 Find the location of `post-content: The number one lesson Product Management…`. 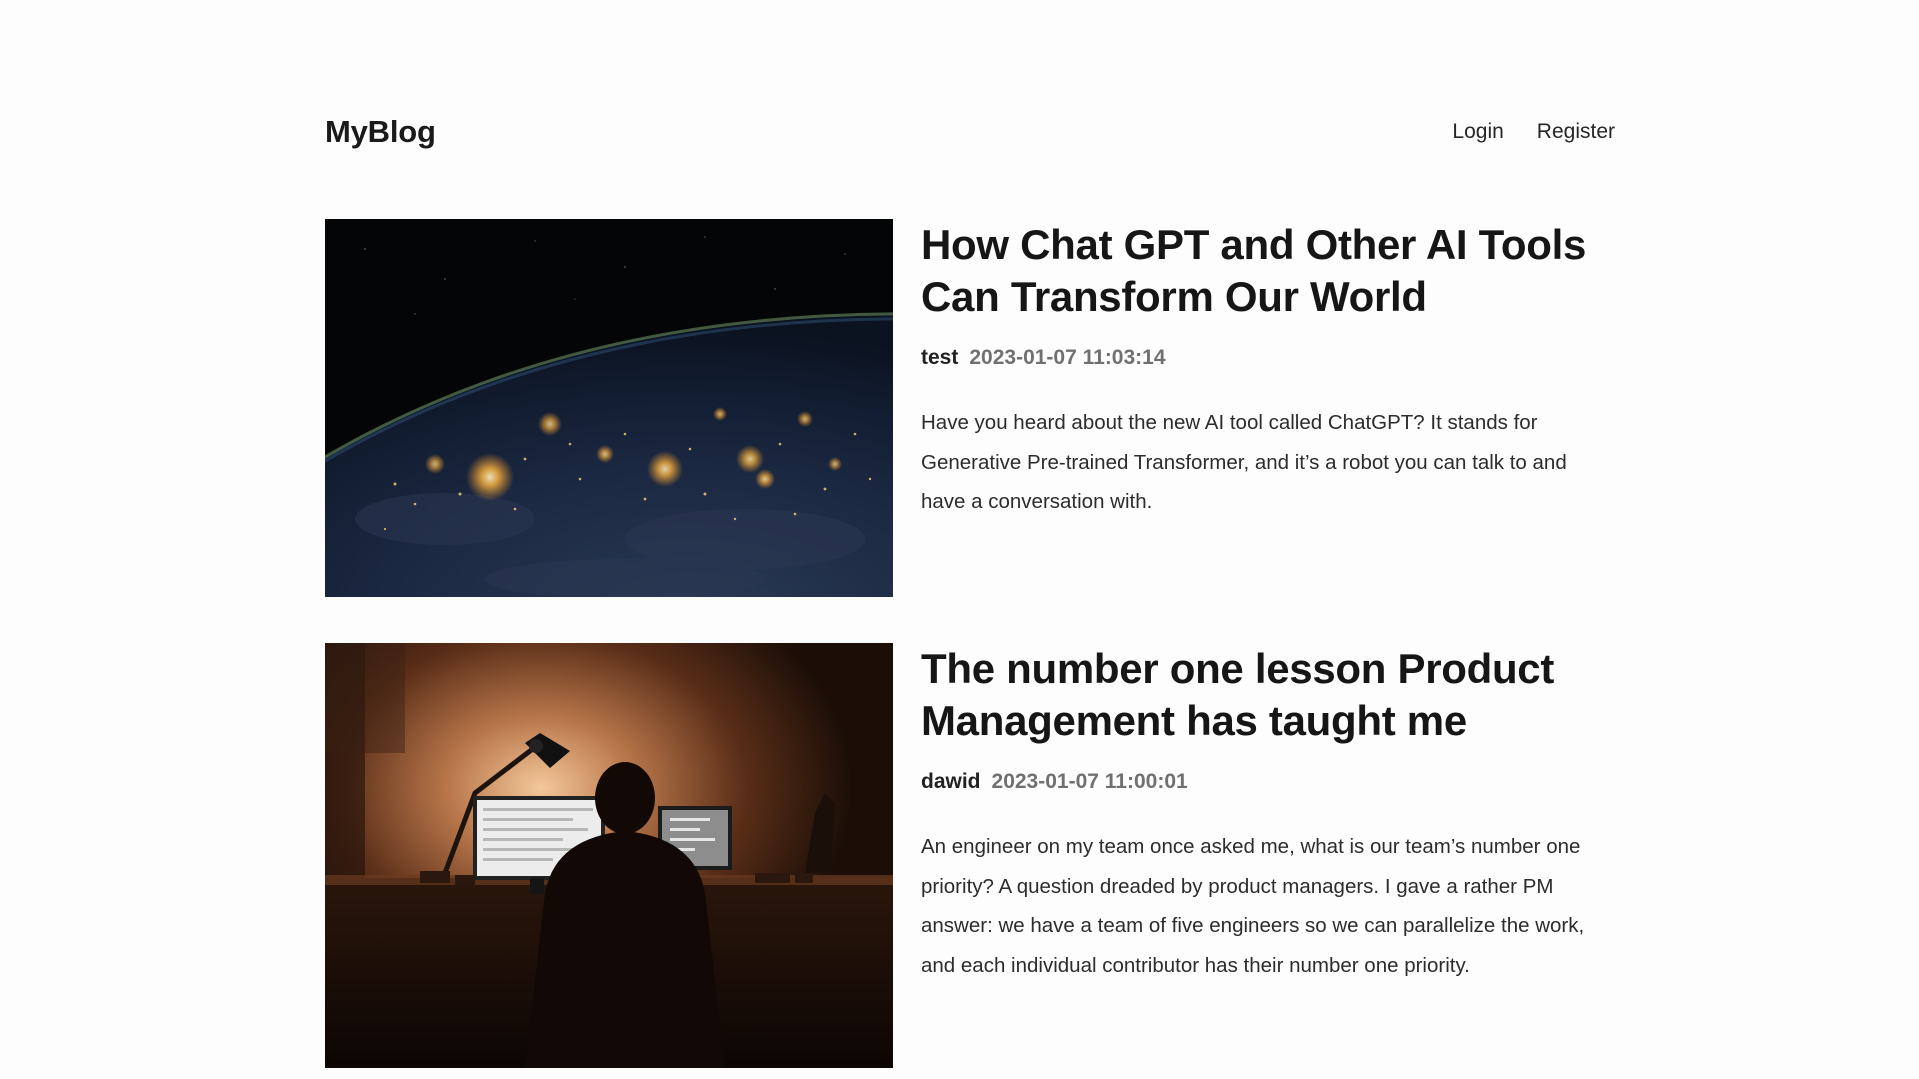

post-content: The number one lesson Product Management… is located at coordinates (1268, 855).